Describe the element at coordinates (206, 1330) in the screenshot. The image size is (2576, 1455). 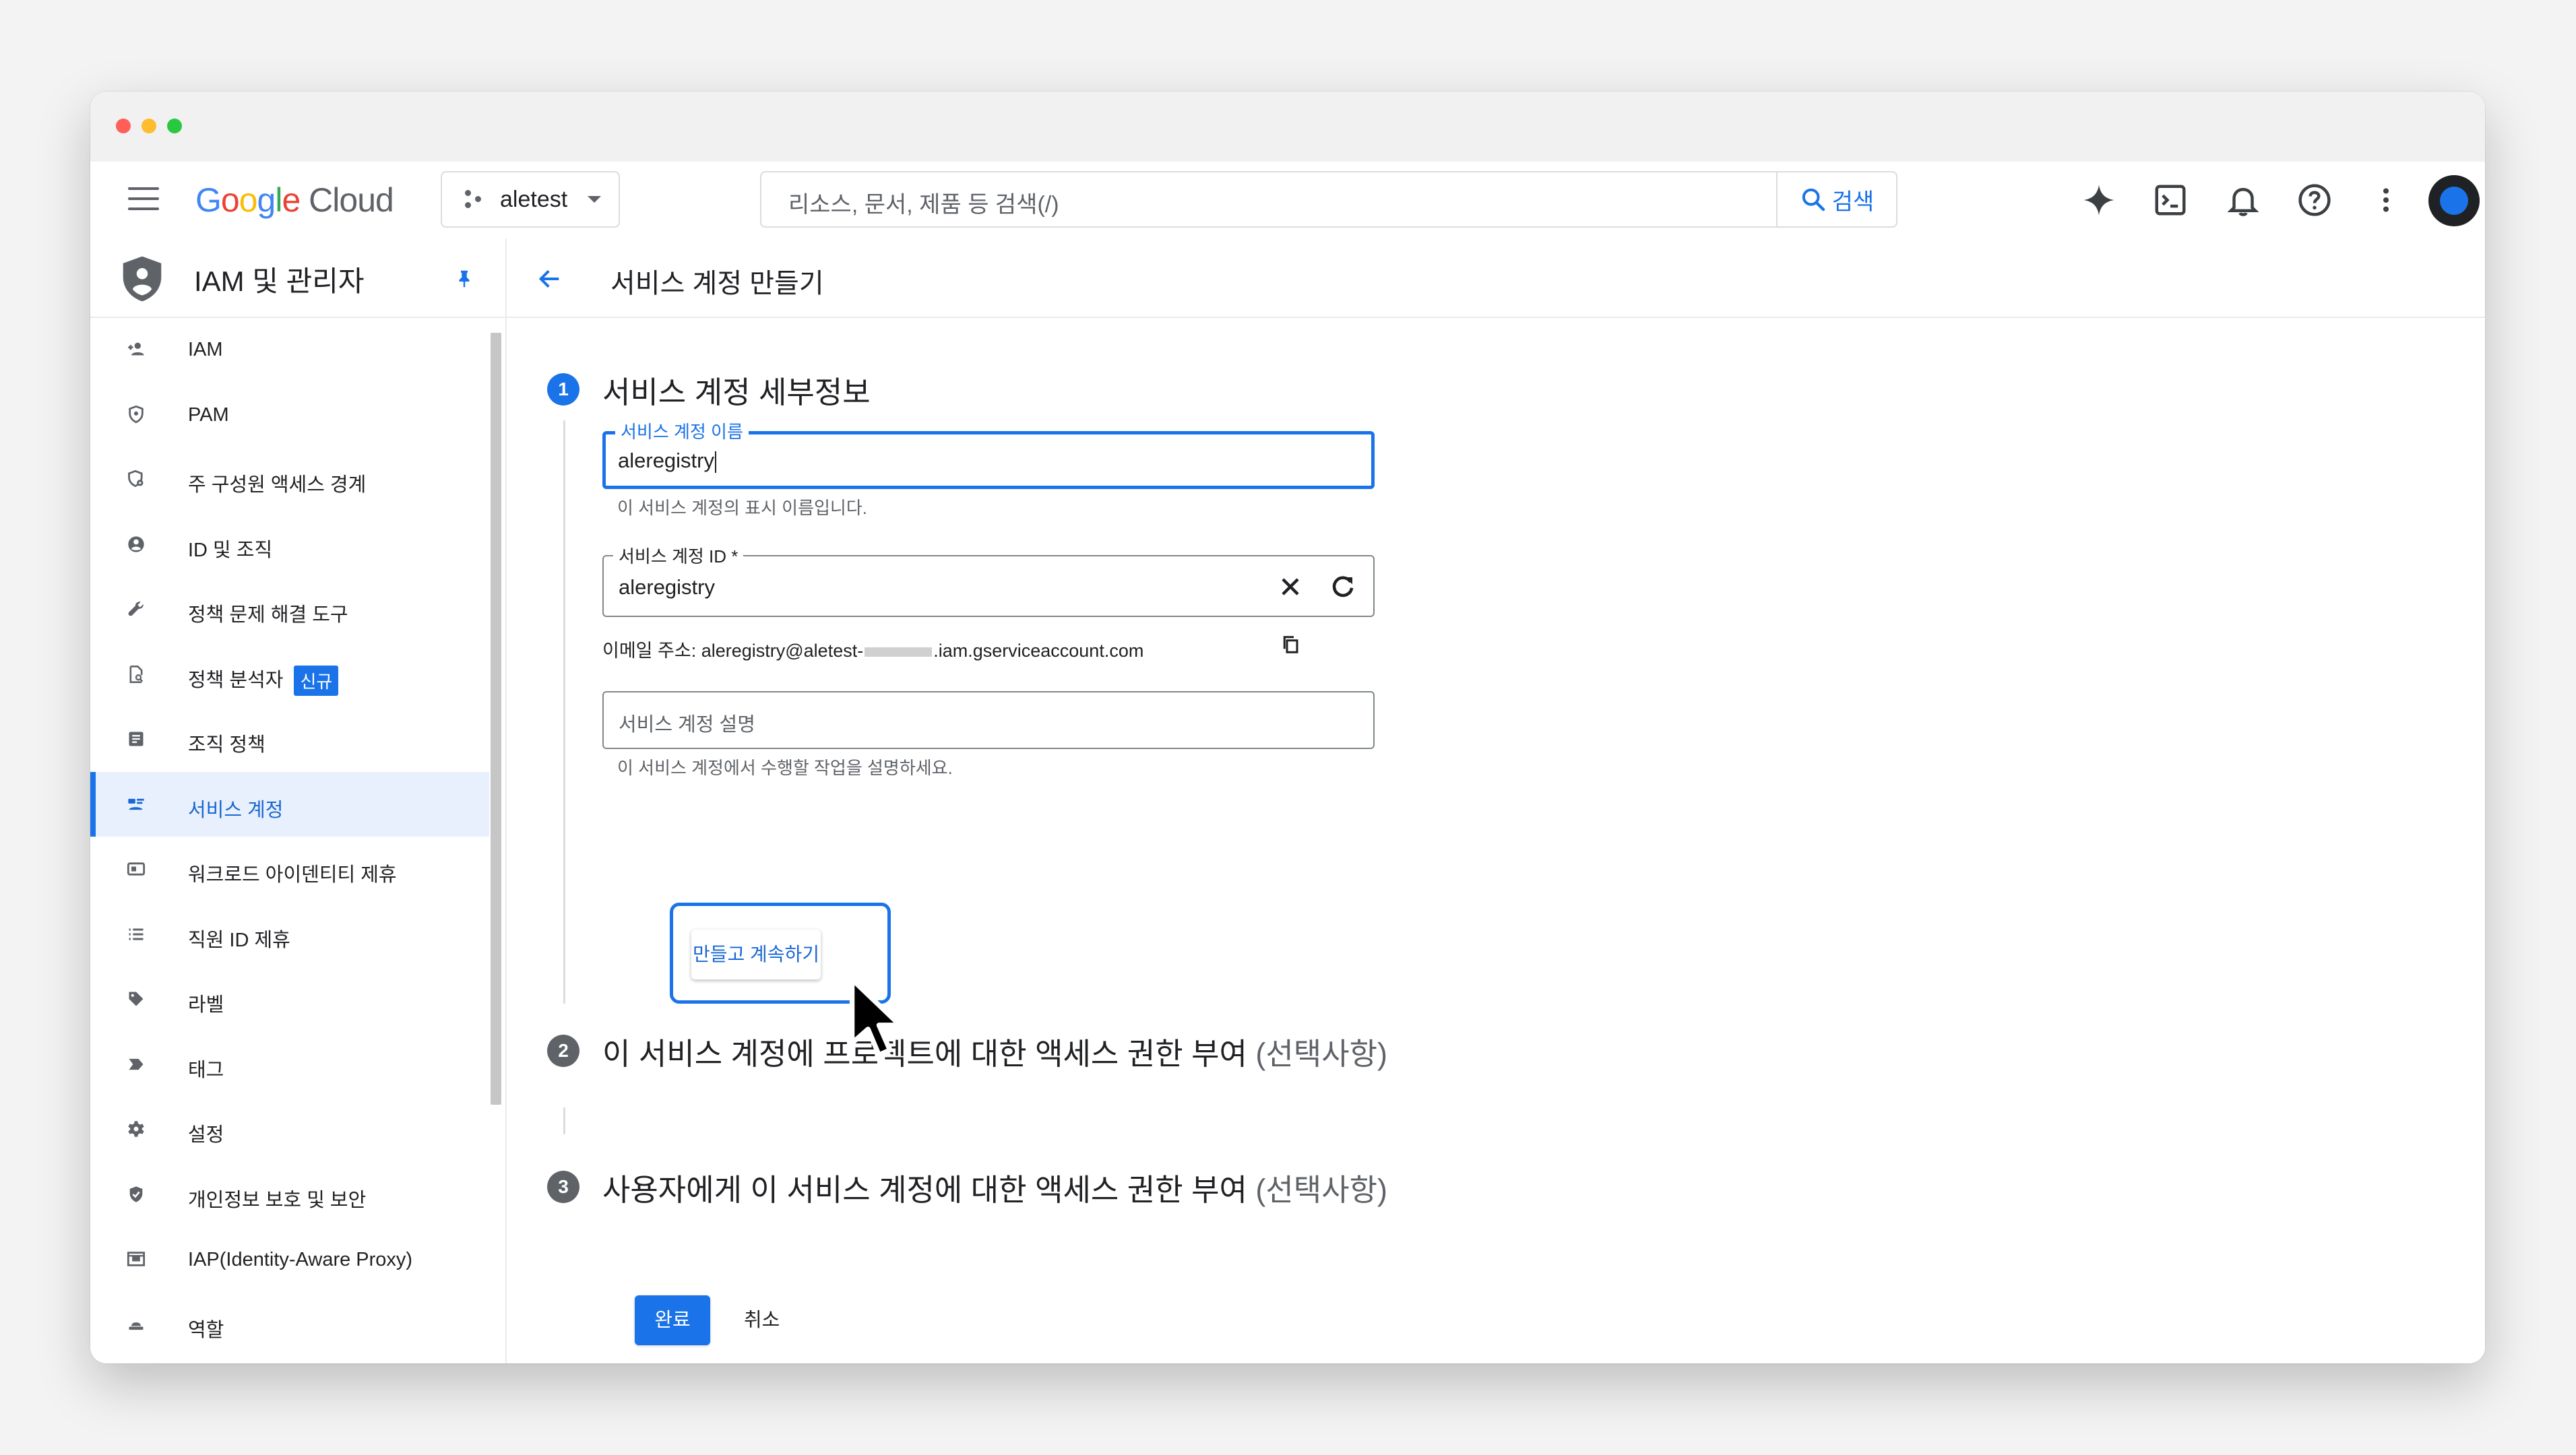
I see `sidebar-item-label: 역할` at that location.